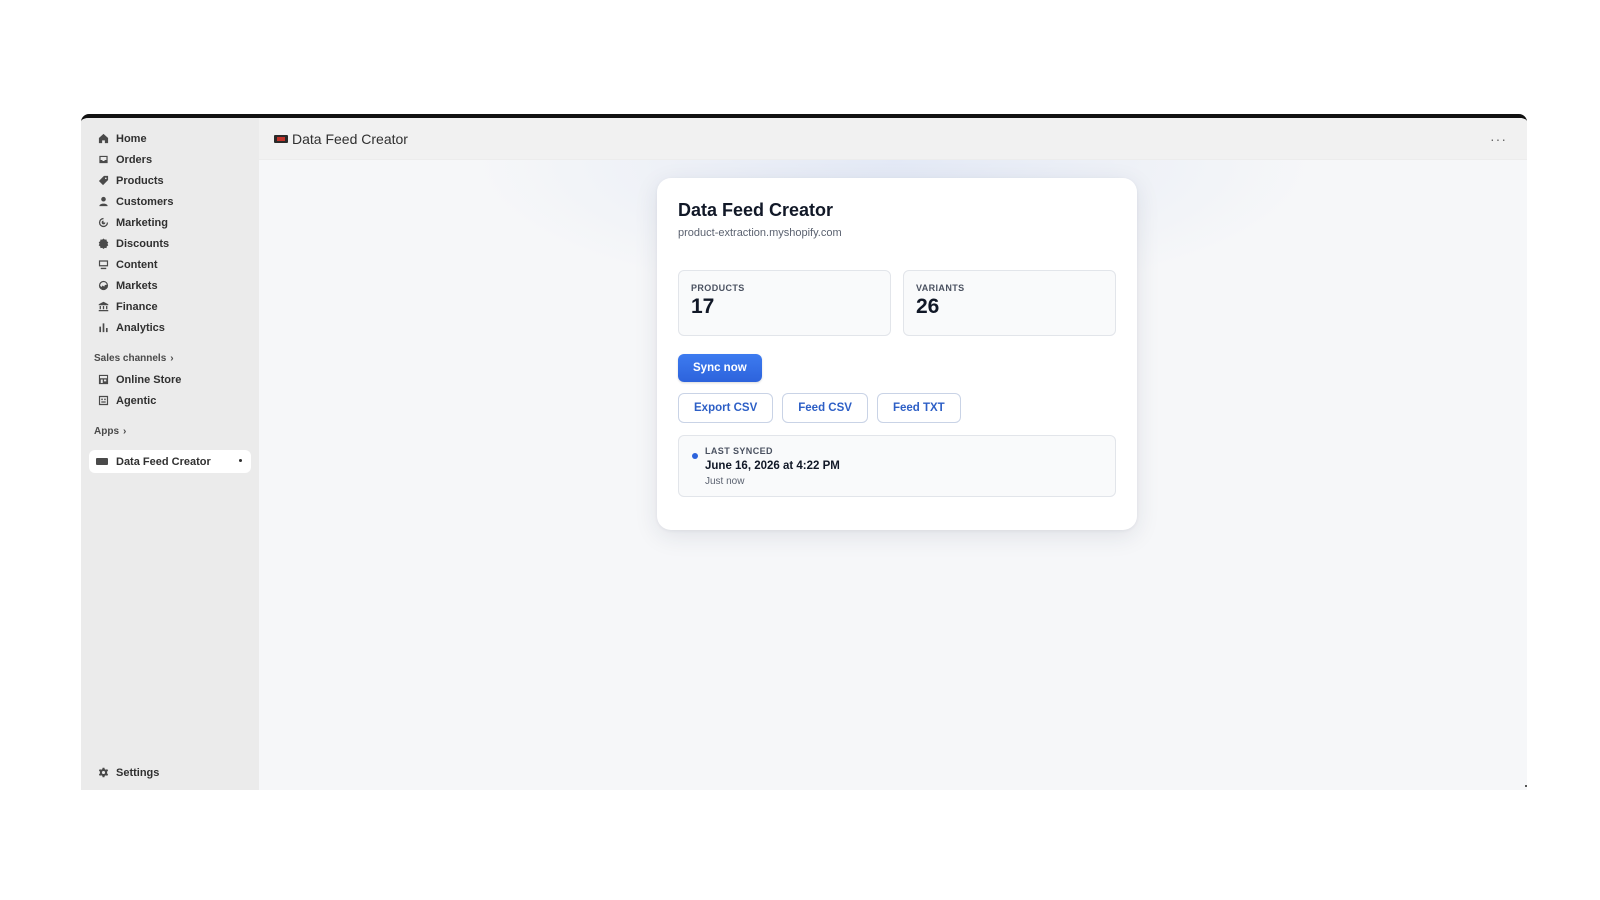 The height and width of the screenshot is (900, 1600). What do you see at coordinates (103, 139) in the screenshot?
I see `home-icon` at bounding box center [103, 139].